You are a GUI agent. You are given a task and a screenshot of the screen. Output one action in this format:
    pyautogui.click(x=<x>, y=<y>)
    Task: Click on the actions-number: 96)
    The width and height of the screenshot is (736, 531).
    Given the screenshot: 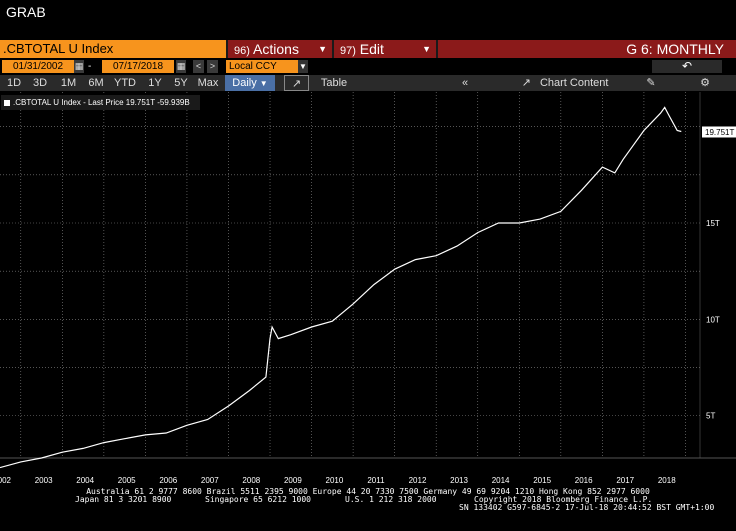 What is the action you would take?
    pyautogui.click(x=242, y=51)
    